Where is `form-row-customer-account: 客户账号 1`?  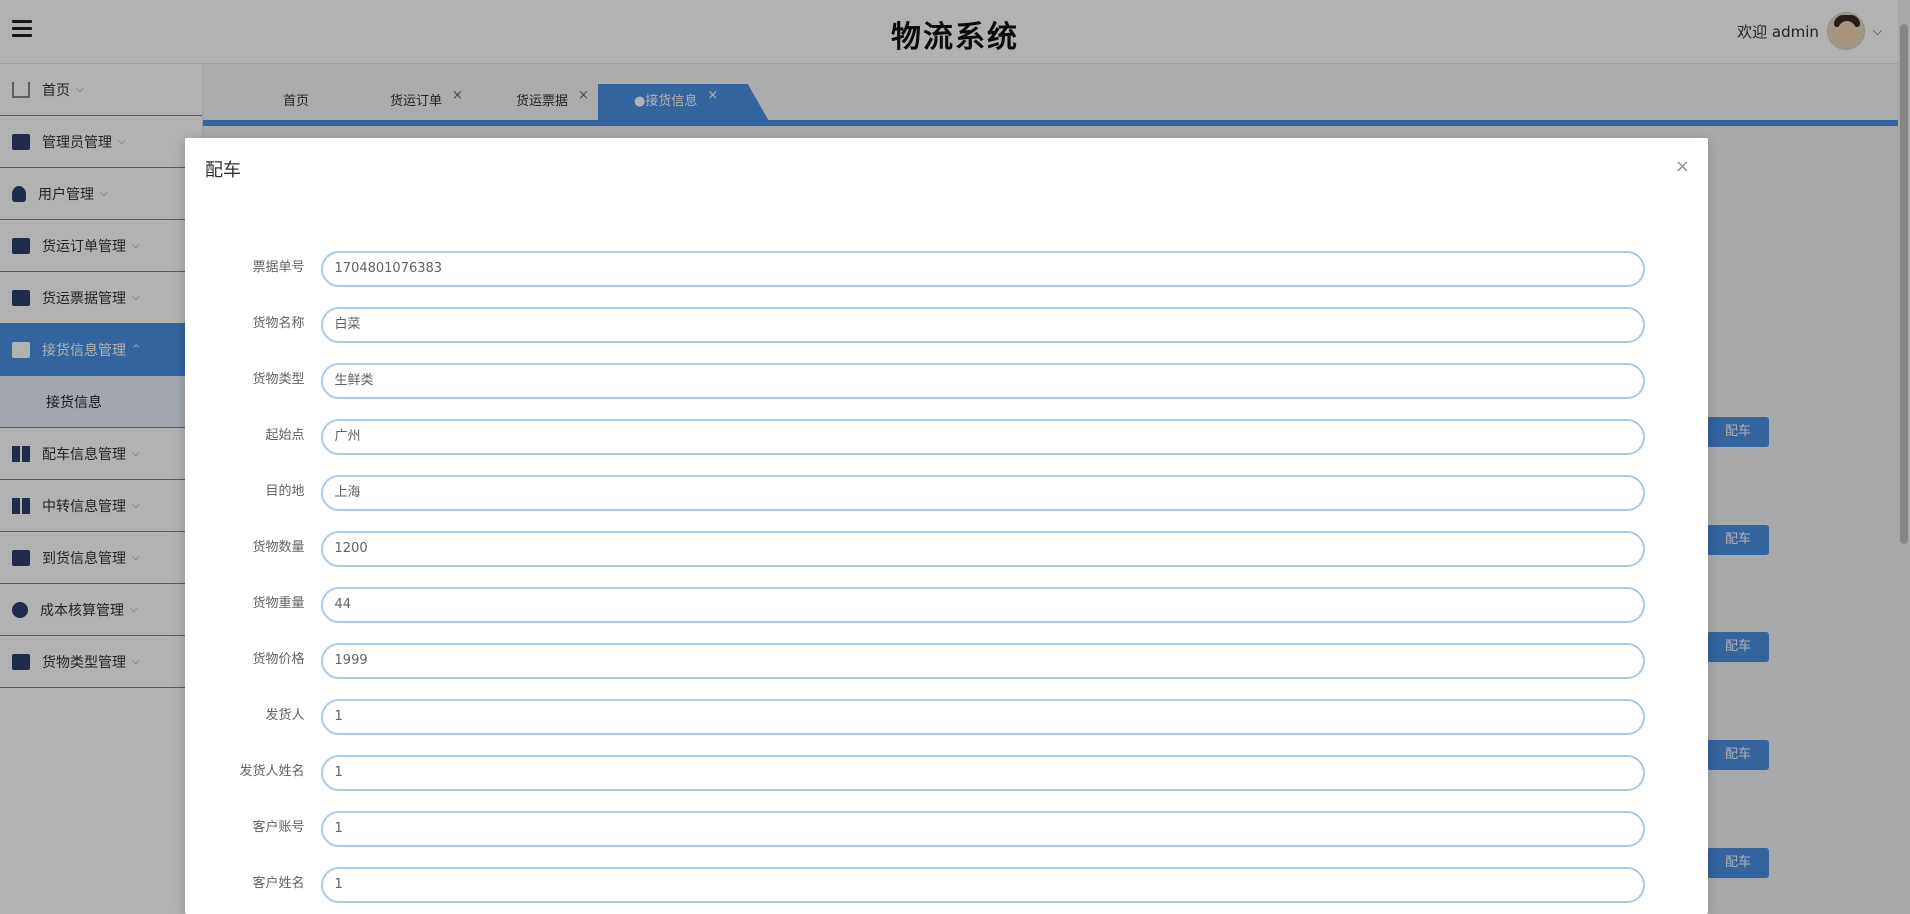
form-row-customer-account: 客户账号 1 is located at coordinates (935, 829).